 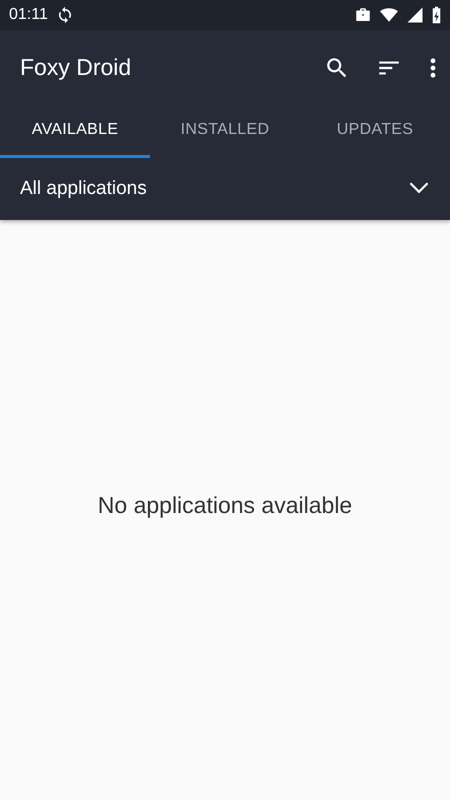 What do you see at coordinates (225, 189) in the screenshot?
I see `filter-dropdown: All applications` at bounding box center [225, 189].